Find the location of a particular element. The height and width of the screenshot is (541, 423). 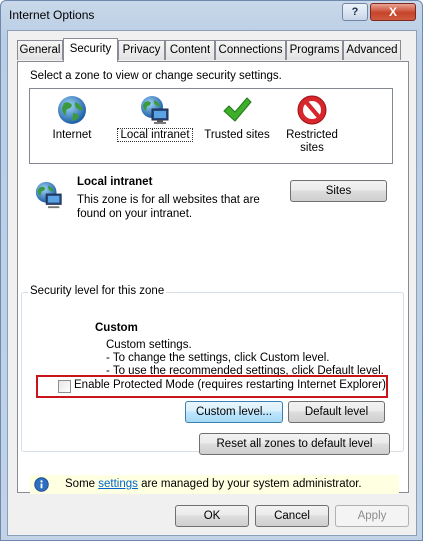

title-bar: Internet Options ? X is located at coordinates (211, 16).